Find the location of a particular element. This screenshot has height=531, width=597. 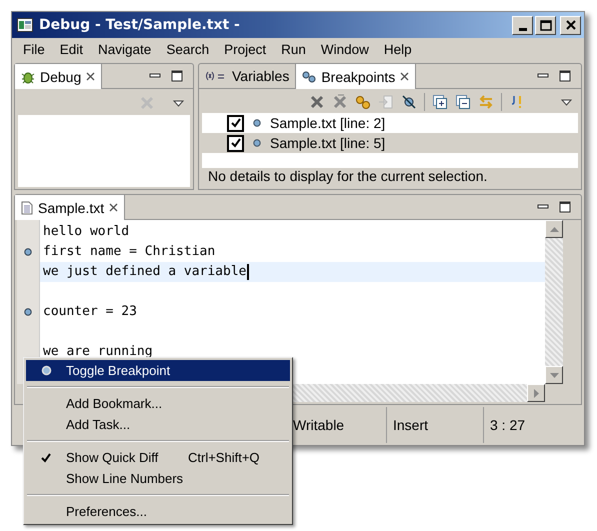

code-text: hello world is located at coordinates (86, 232).